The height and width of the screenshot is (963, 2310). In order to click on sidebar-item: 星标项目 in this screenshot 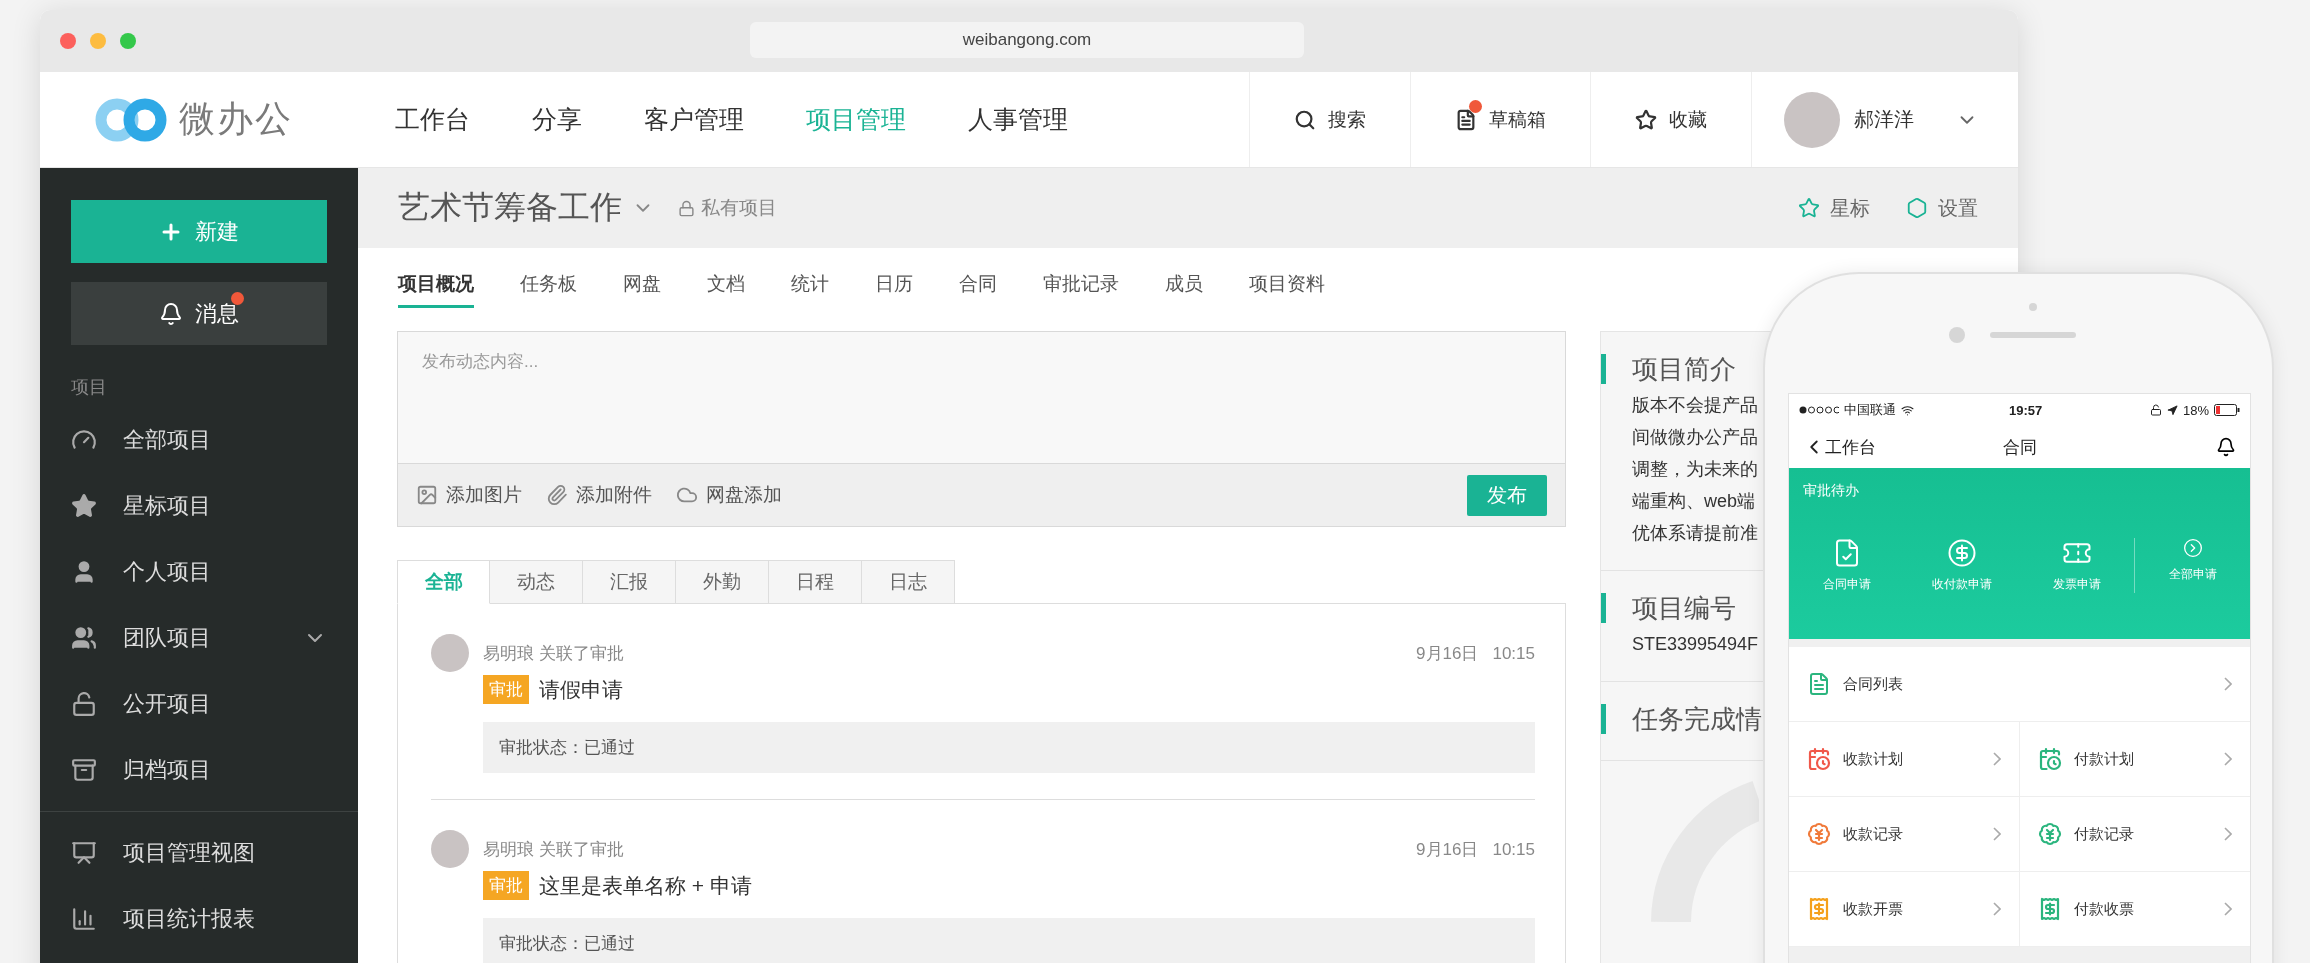, I will do `click(199, 506)`.